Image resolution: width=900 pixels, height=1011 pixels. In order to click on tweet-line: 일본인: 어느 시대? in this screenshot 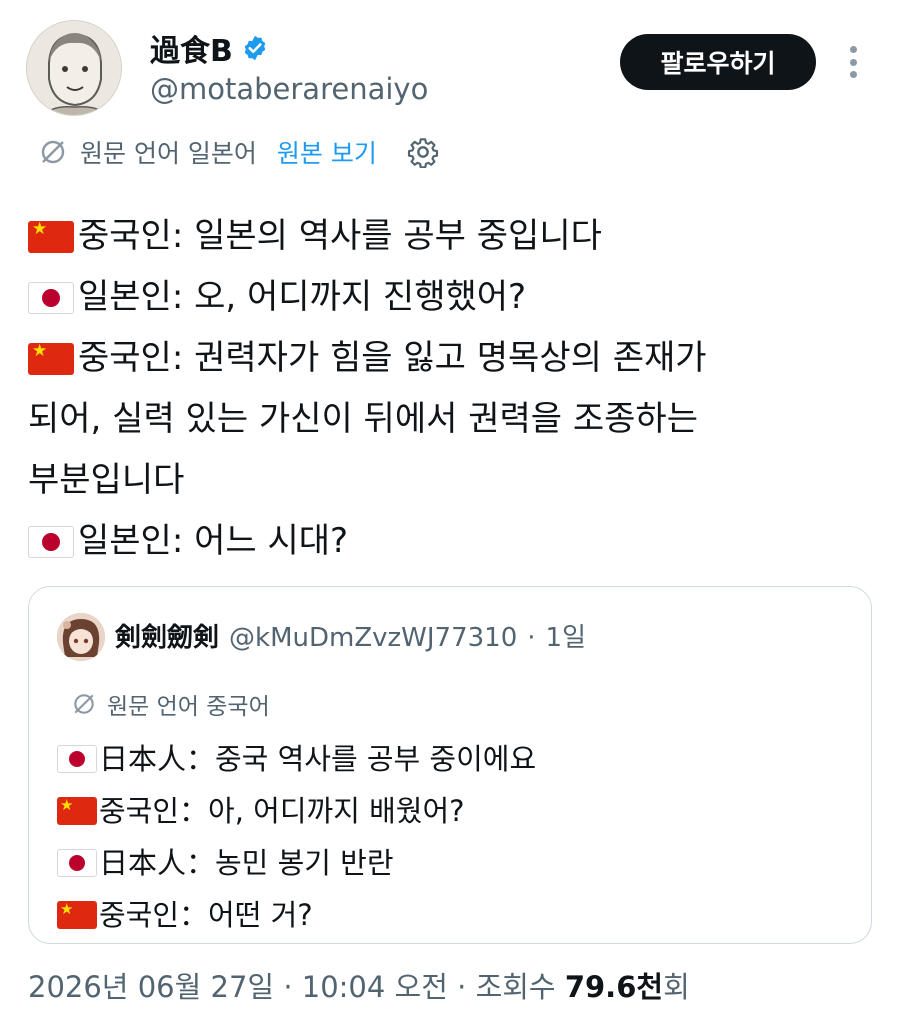, I will do `click(453, 541)`.